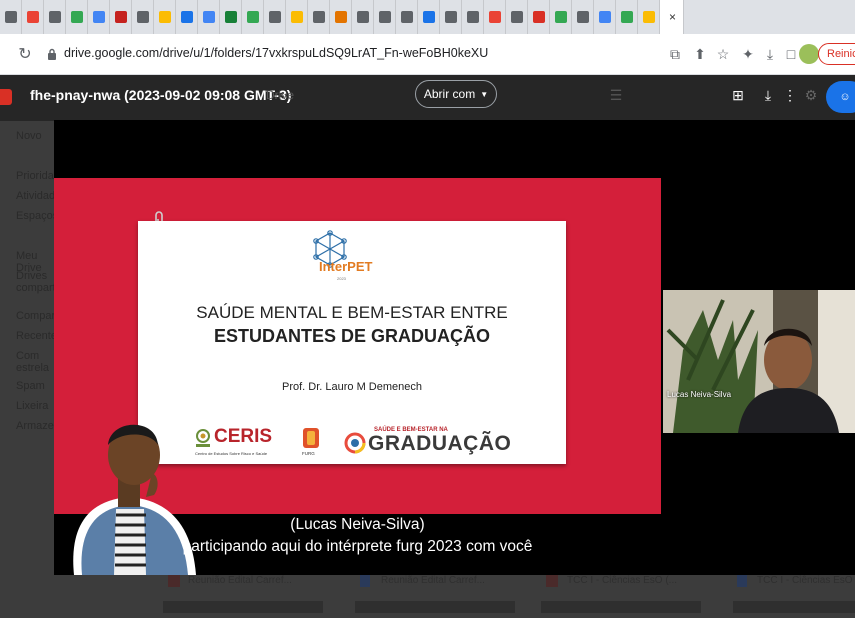  I want to click on background-sidebar-item: Armazenamento, so click(35, 426).